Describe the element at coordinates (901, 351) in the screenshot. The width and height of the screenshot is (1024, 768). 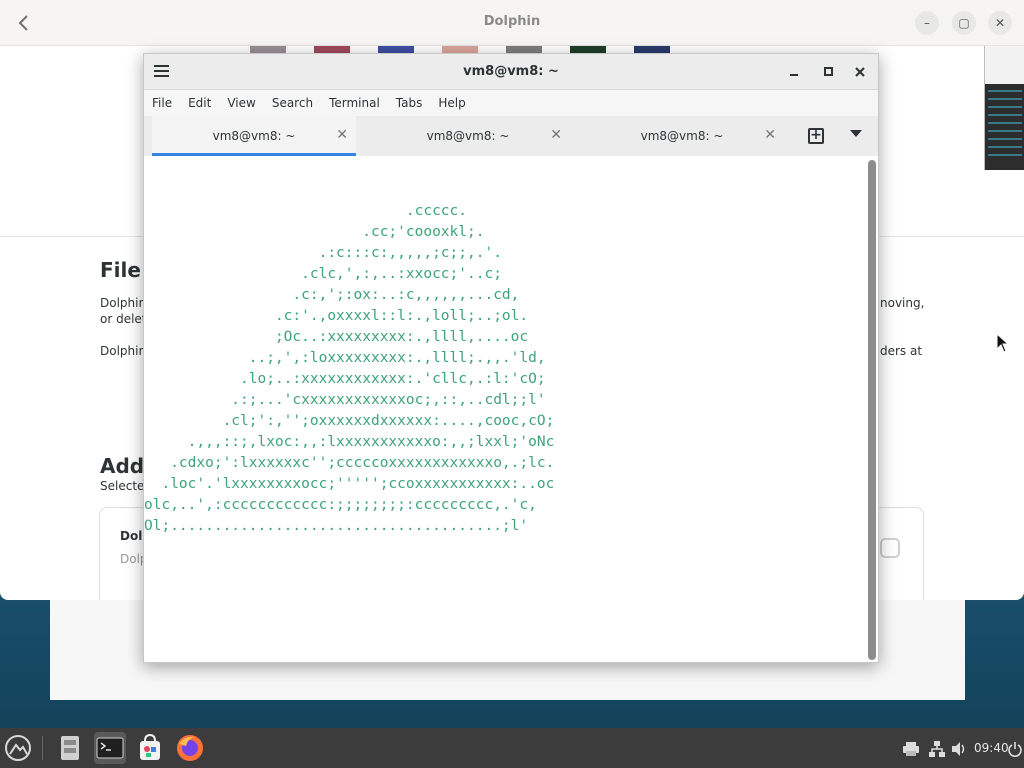
I see `description-text-2-right: ders at` at that location.